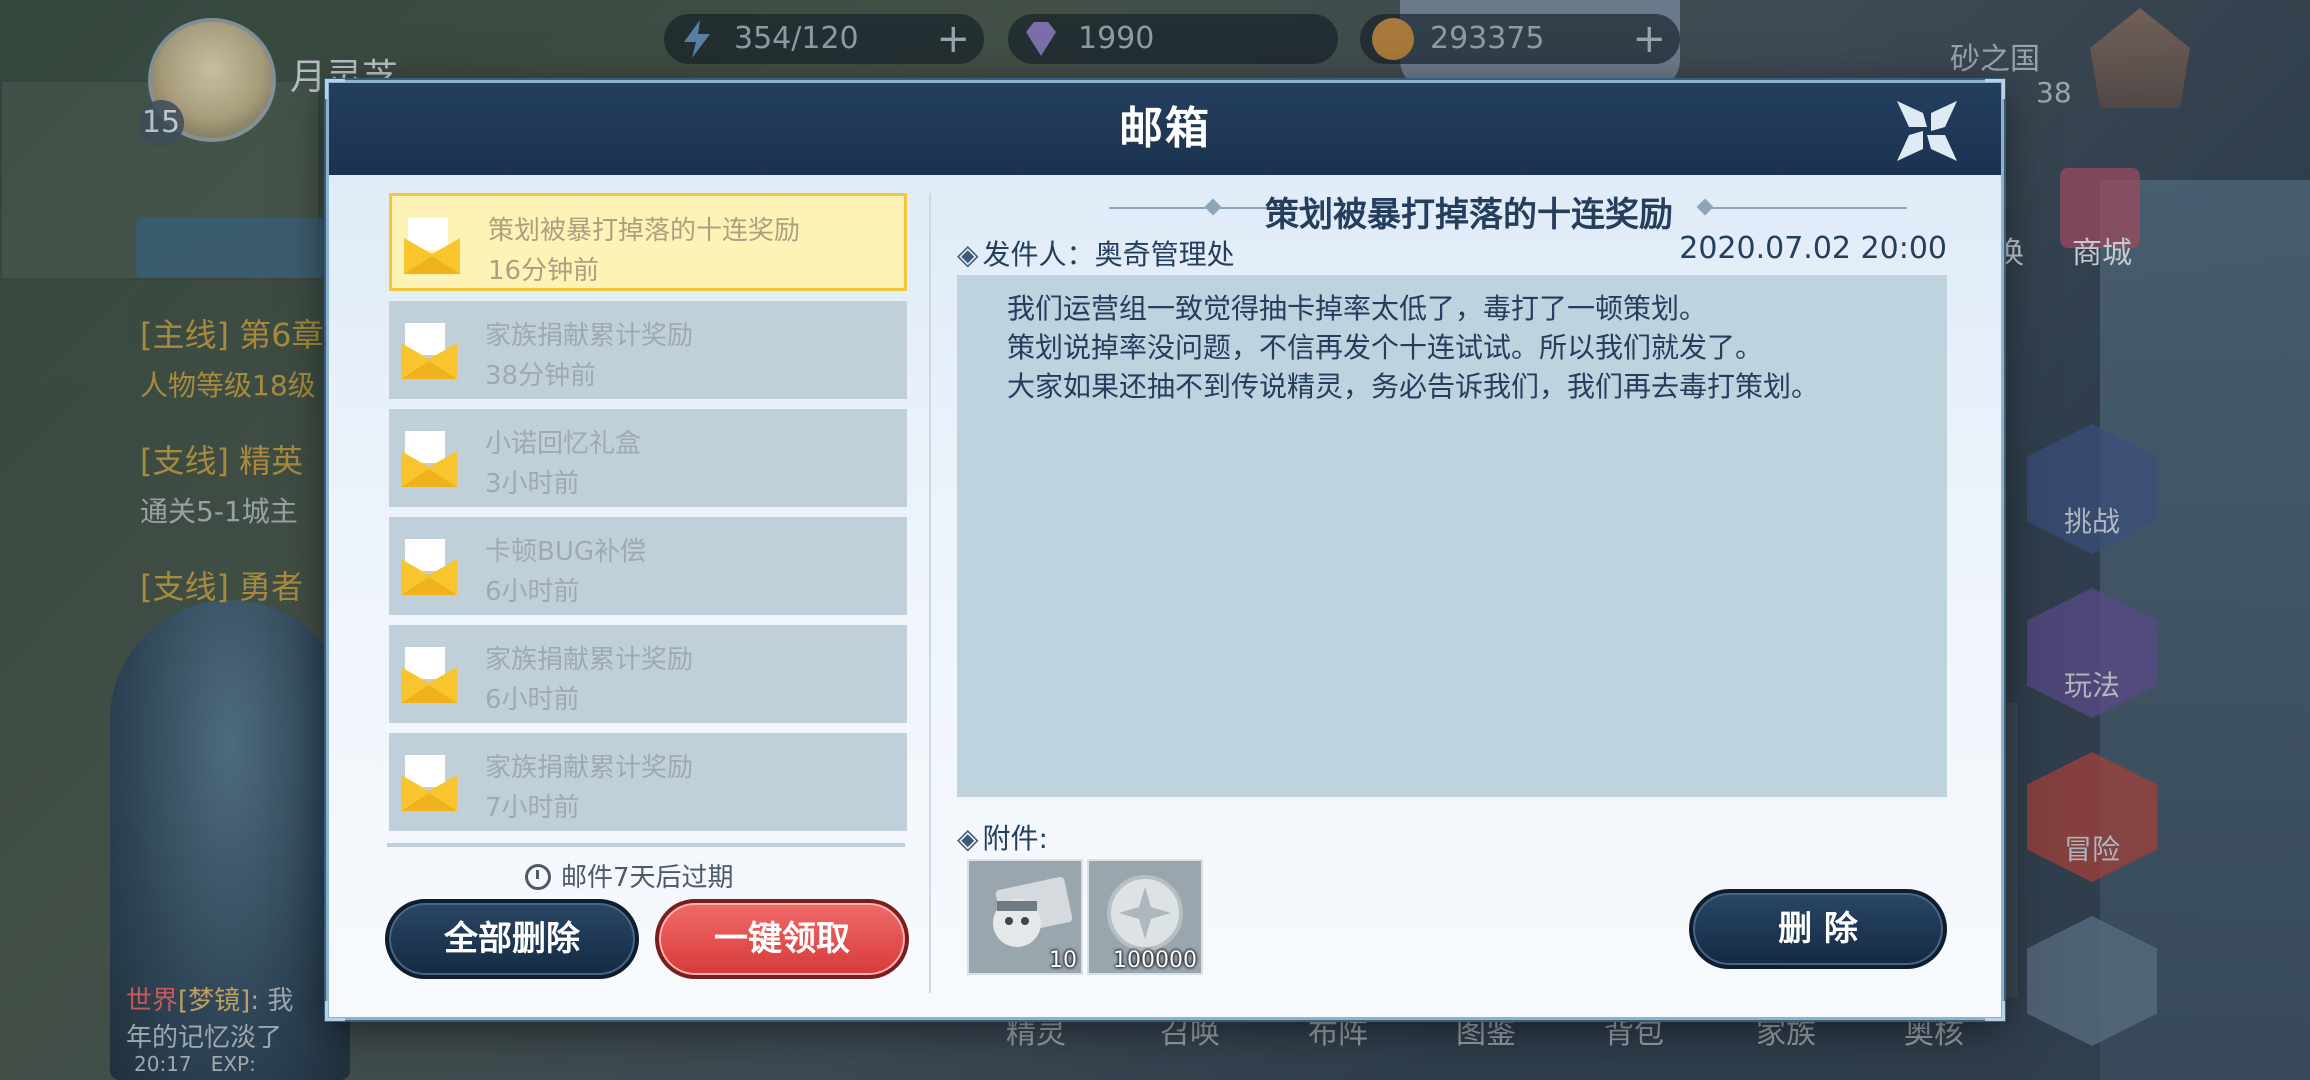 The width and height of the screenshot is (2310, 1080). What do you see at coordinates (544, 271) in the screenshot?
I see `mail-time: 16分钟前` at bounding box center [544, 271].